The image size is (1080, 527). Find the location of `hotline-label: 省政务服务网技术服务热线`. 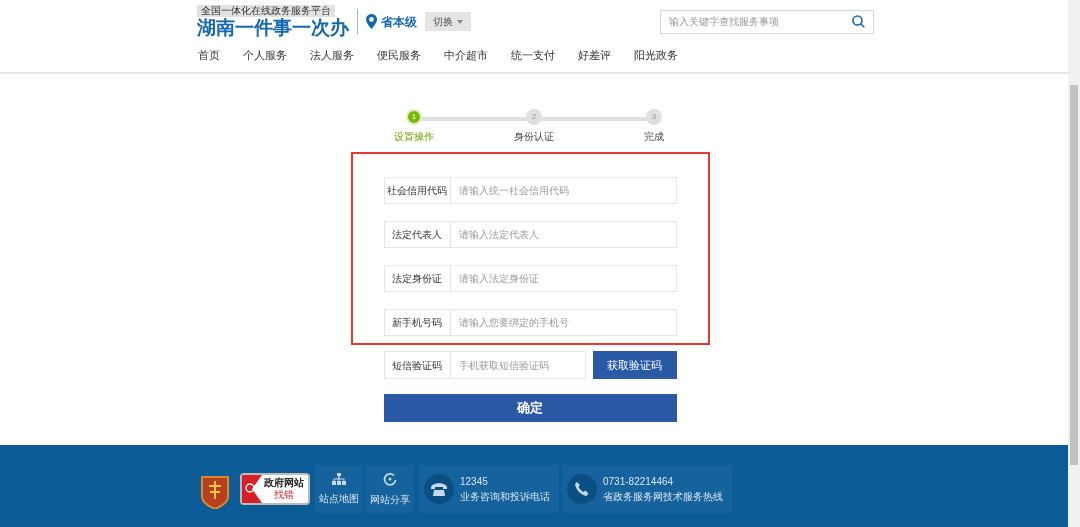

hotline-label: 省政务服务网技术服务热线 is located at coordinates (663, 497).